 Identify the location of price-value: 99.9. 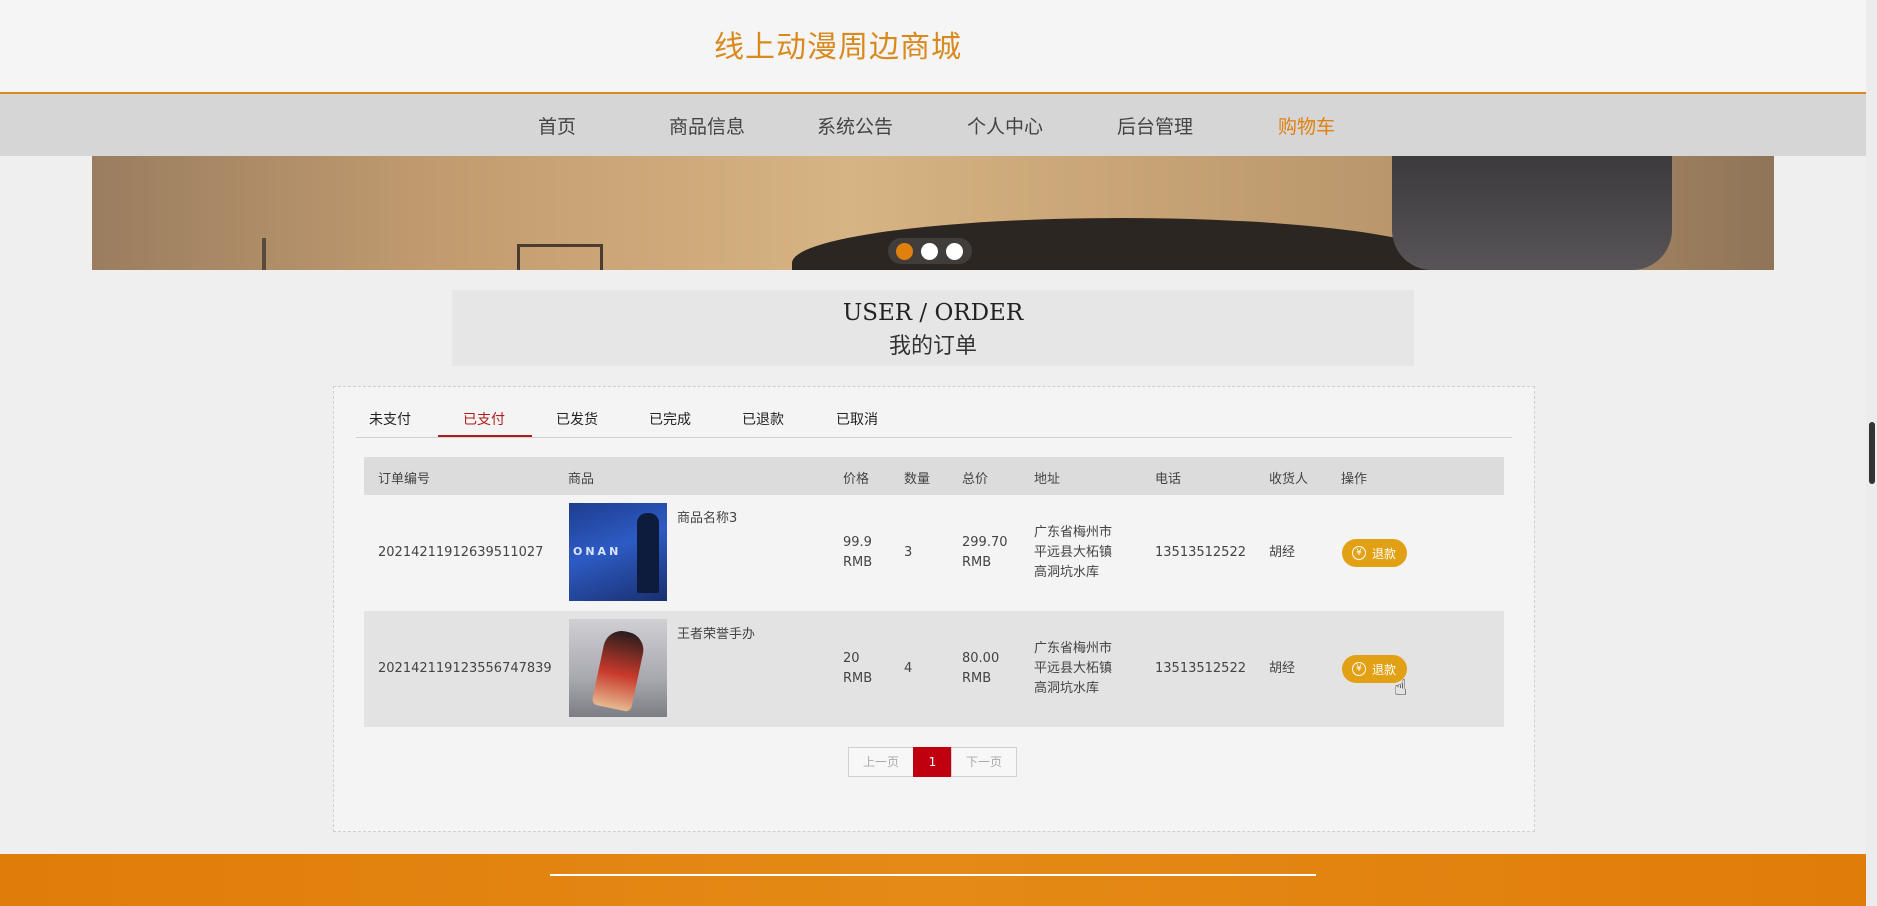
(857, 542).